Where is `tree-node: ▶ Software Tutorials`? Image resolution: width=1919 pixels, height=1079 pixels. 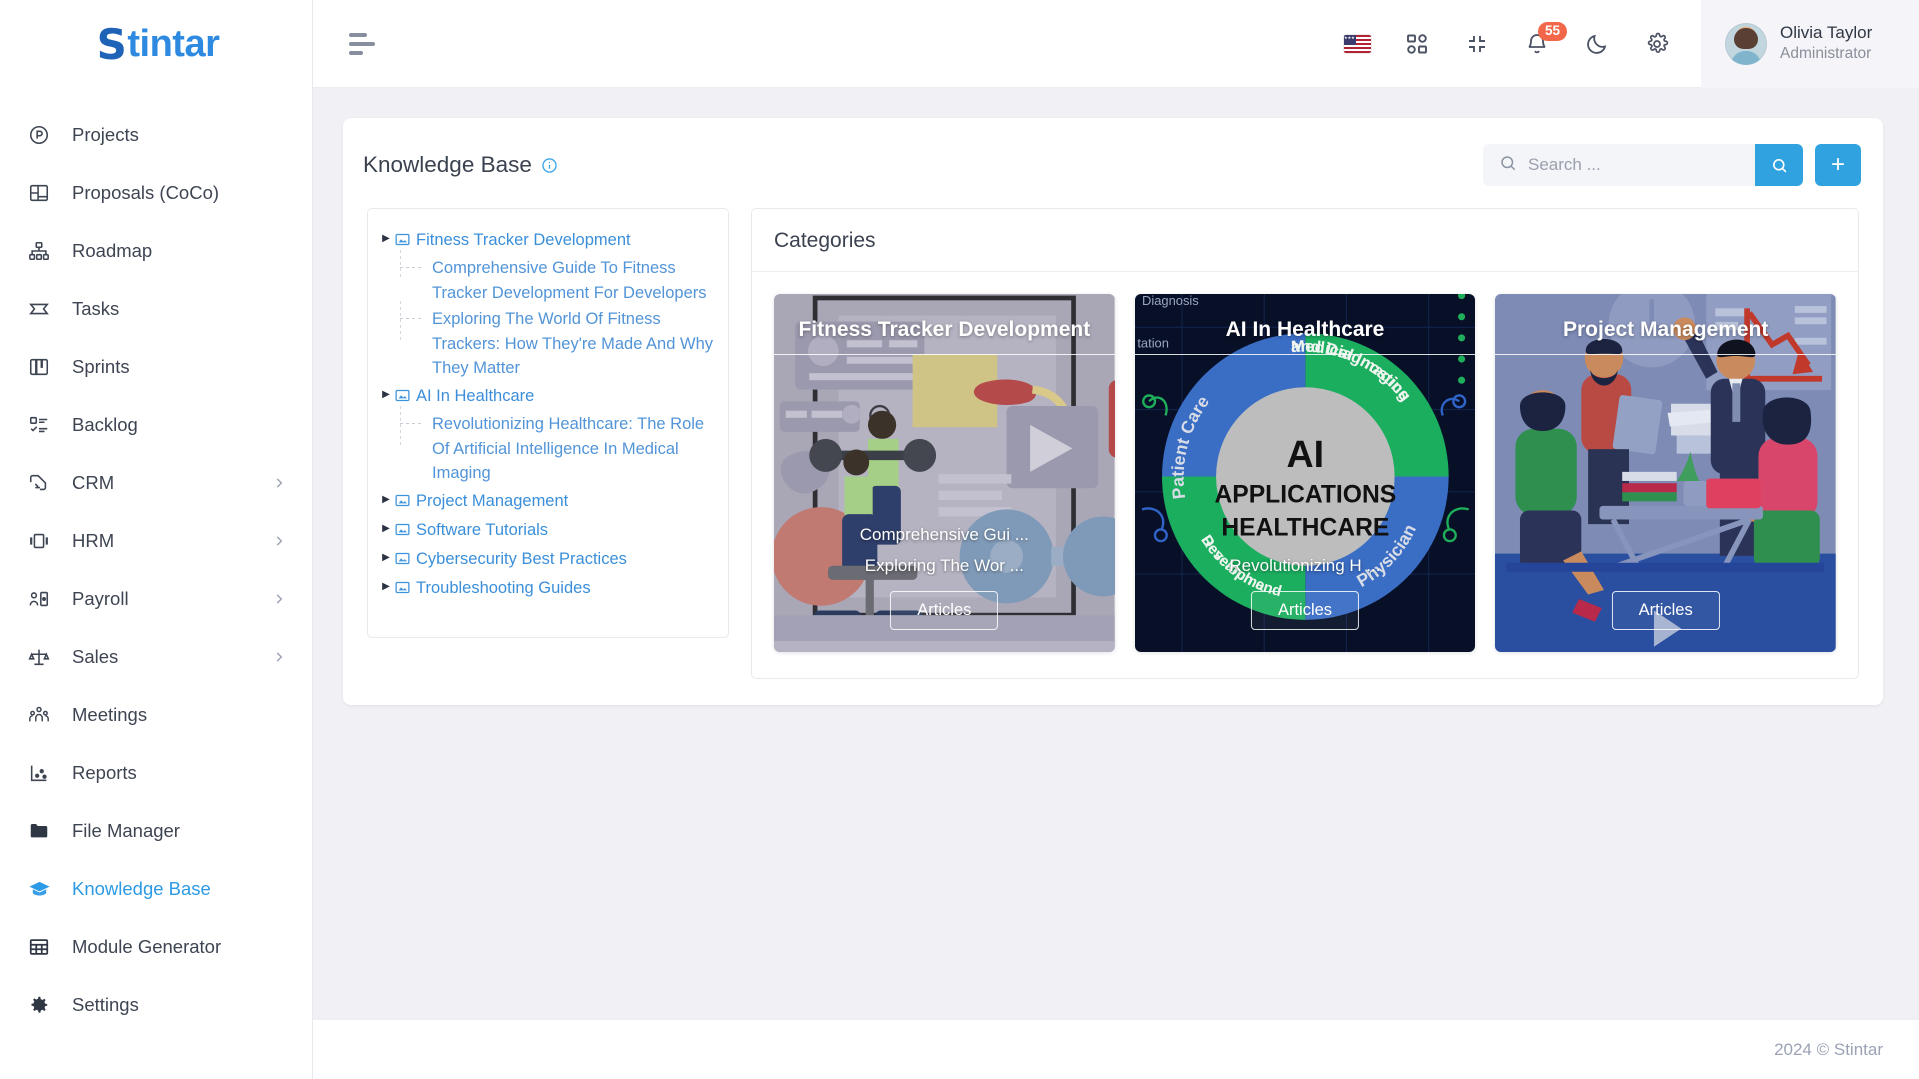
tree-node: ▶ Software Tutorials is located at coordinates (548, 529).